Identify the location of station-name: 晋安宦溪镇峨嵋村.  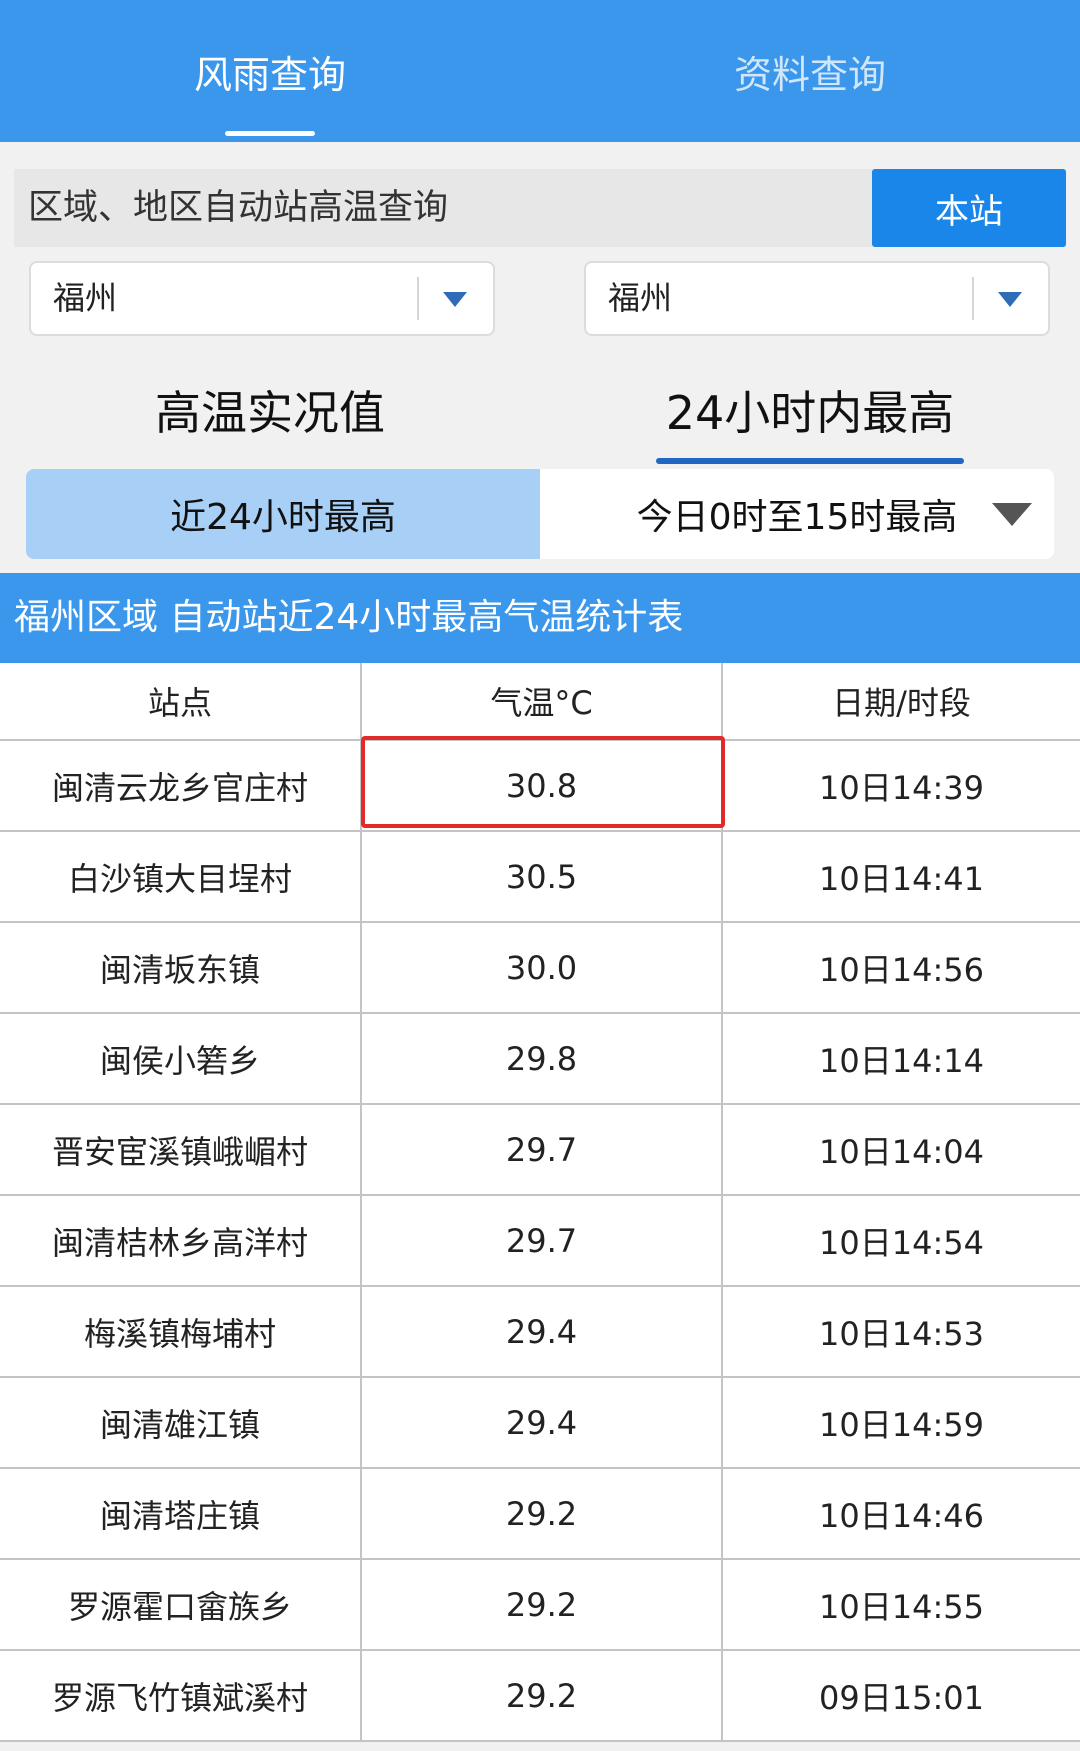
(181, 1150).